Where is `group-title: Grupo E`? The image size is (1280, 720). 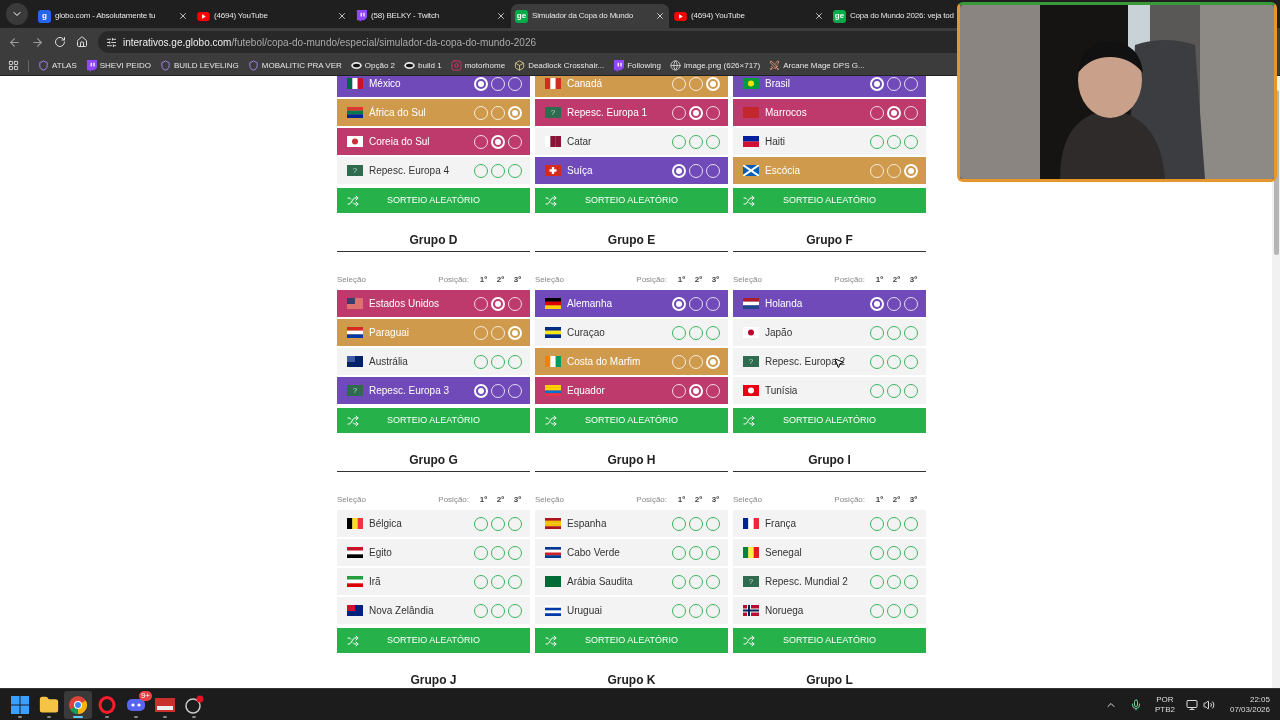 group-title: Grupo E is located at coordinates (631, 240).